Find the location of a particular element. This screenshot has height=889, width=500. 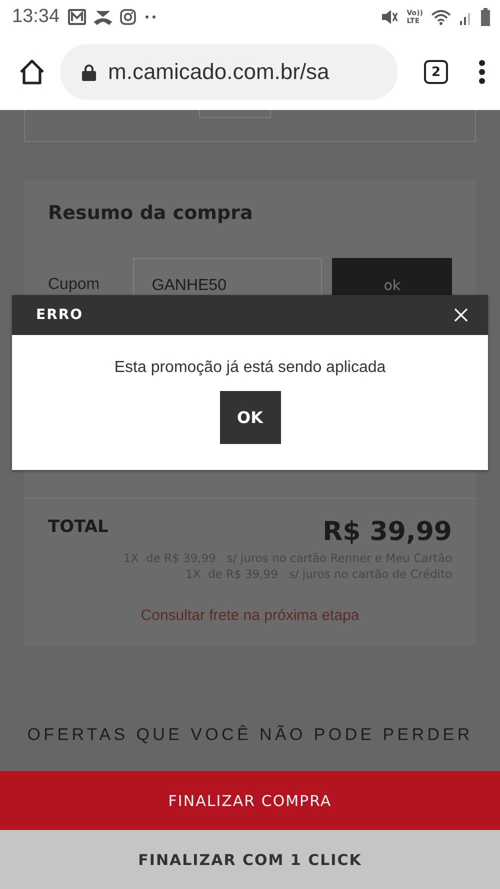

battery-icon is located at coordinates (485, 17).